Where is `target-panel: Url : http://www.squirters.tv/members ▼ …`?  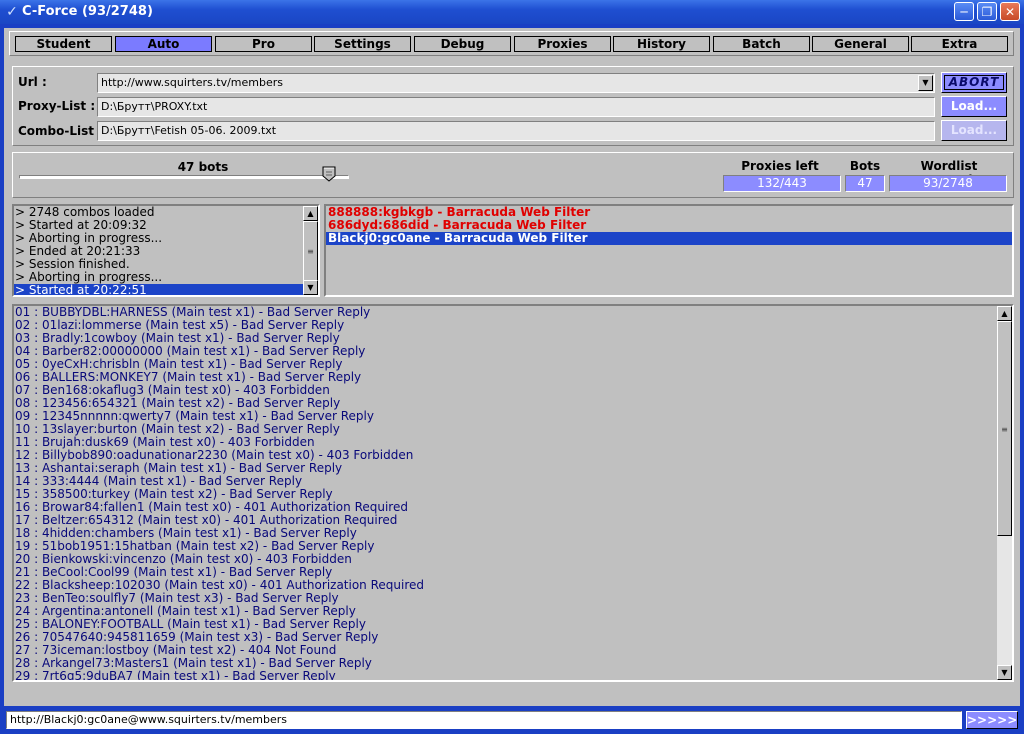 target-panel: Url : http://www.squirters.tv/members ▼ … is located at coordinates (513, 106).